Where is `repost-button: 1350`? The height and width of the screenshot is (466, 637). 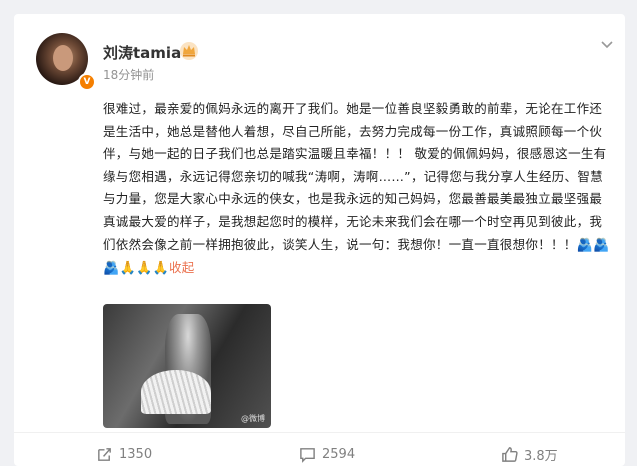 repost-button: 1350 is located at coordinates (124, 454).